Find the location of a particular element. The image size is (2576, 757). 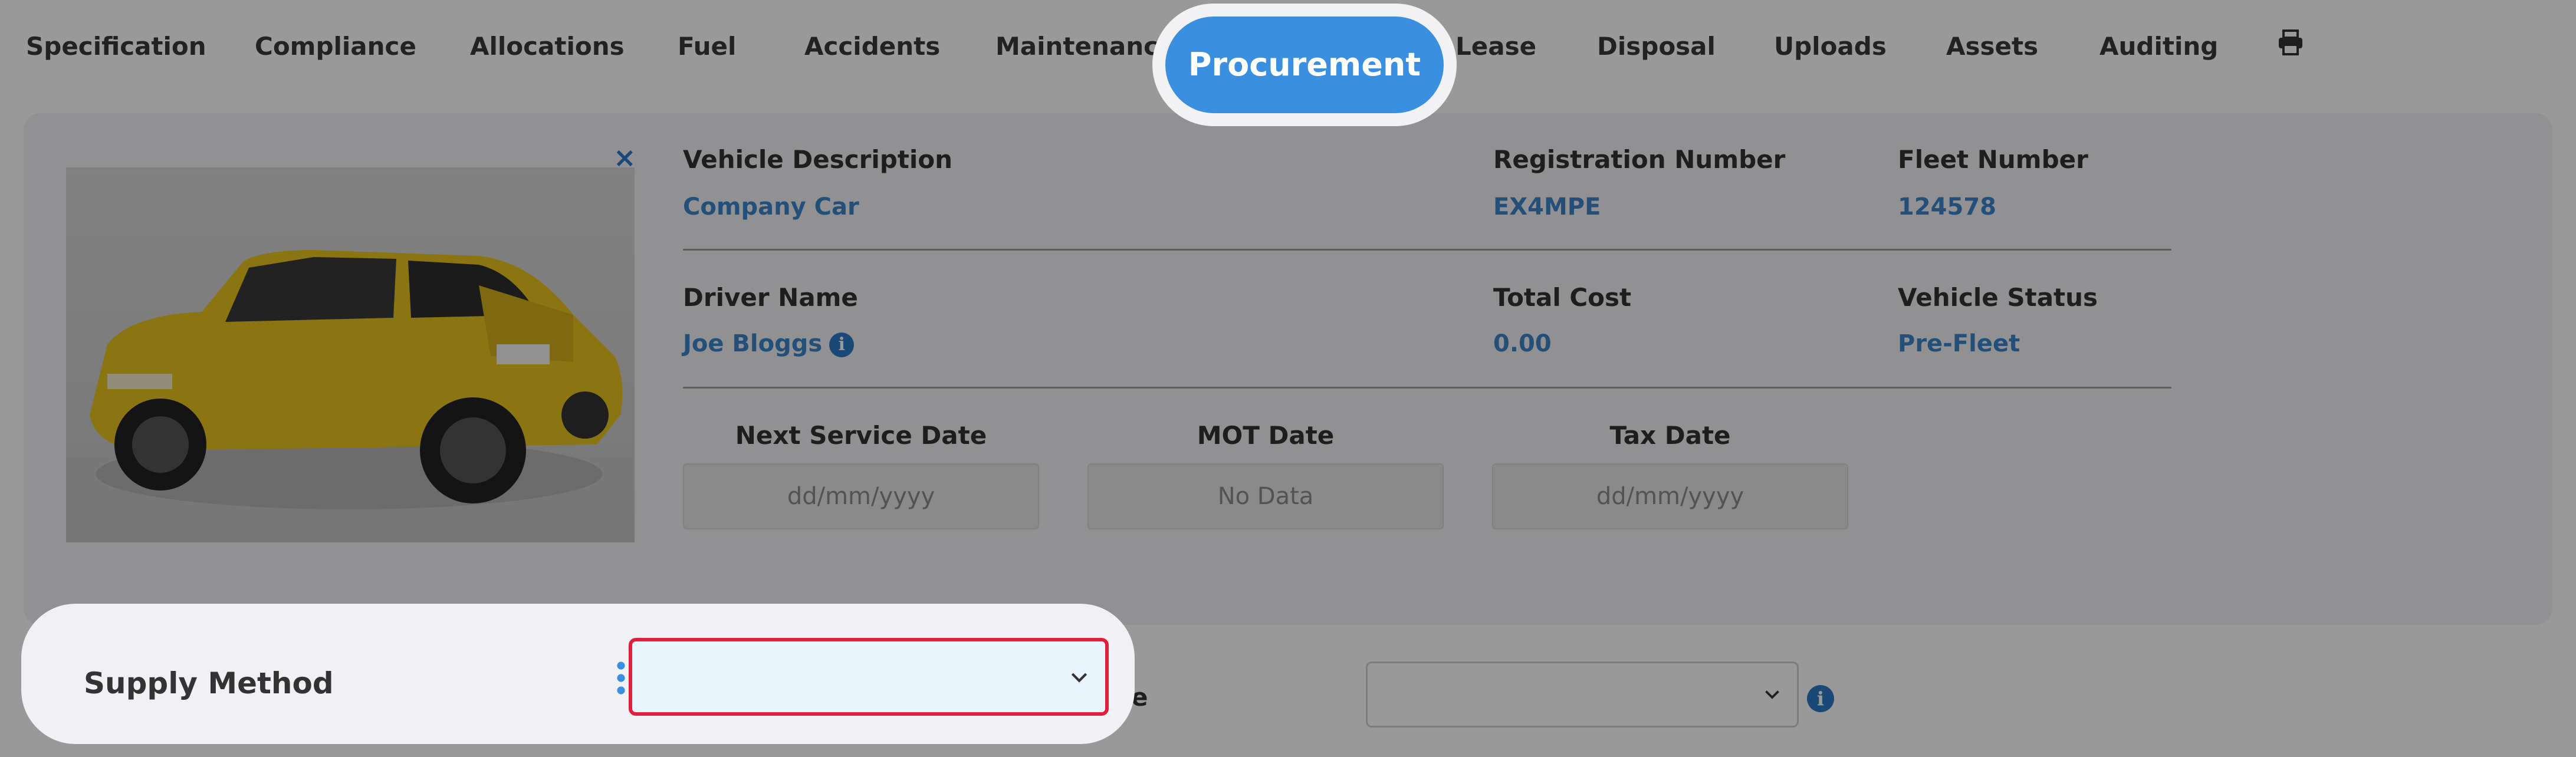

tab-procurement: Procurement is located at coordinates (1304, 65).